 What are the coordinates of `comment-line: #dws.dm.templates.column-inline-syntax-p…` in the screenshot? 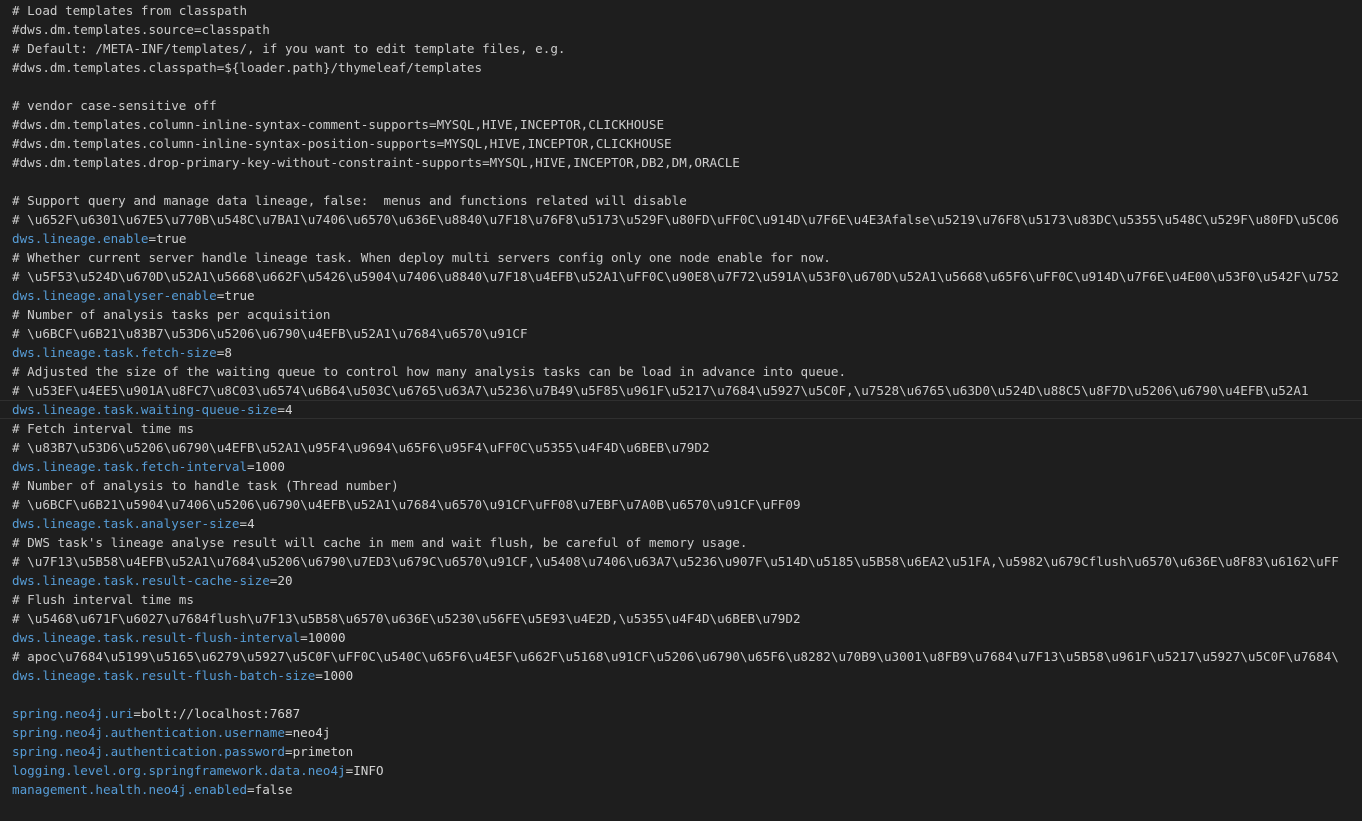 It's located at (687, 143).